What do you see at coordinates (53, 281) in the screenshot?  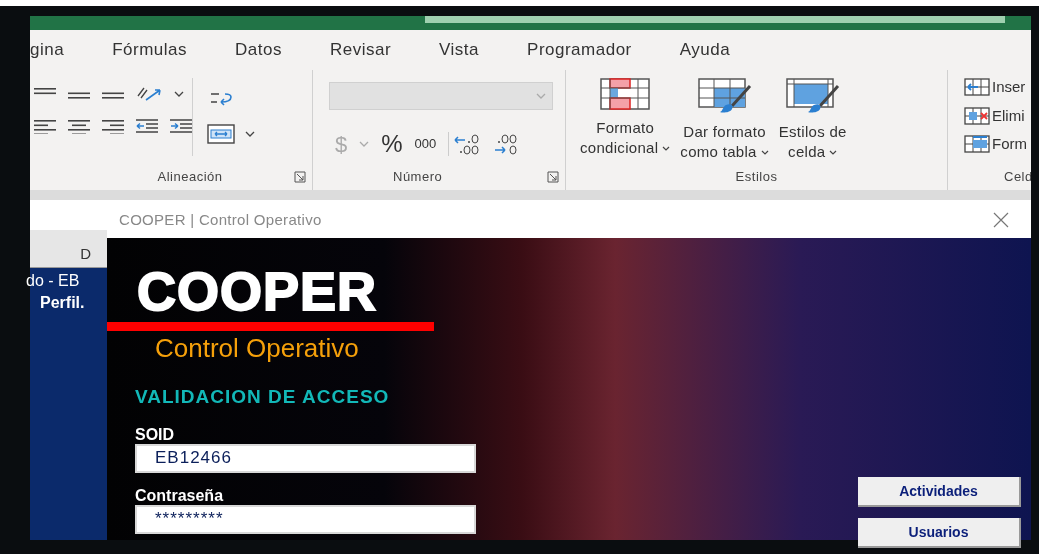 I see `cell-text: do - EB` at bounding box center [53, 281].